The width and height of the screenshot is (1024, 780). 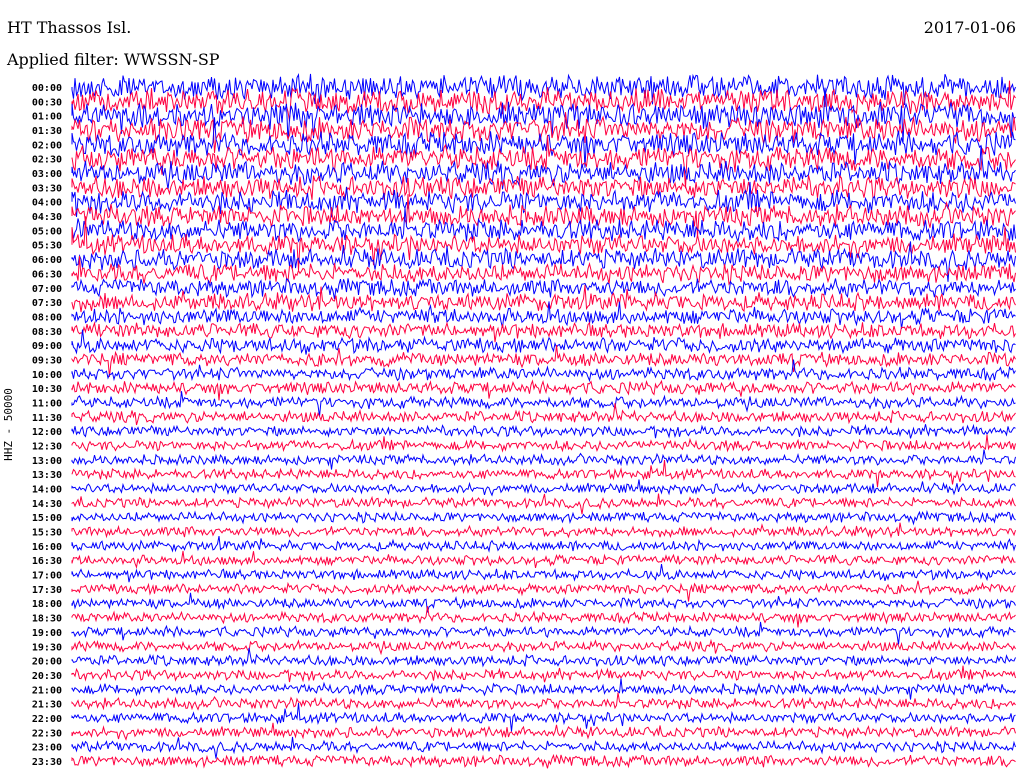 I want to click on row-time-label: 16:30, so click(x=47, y=561).